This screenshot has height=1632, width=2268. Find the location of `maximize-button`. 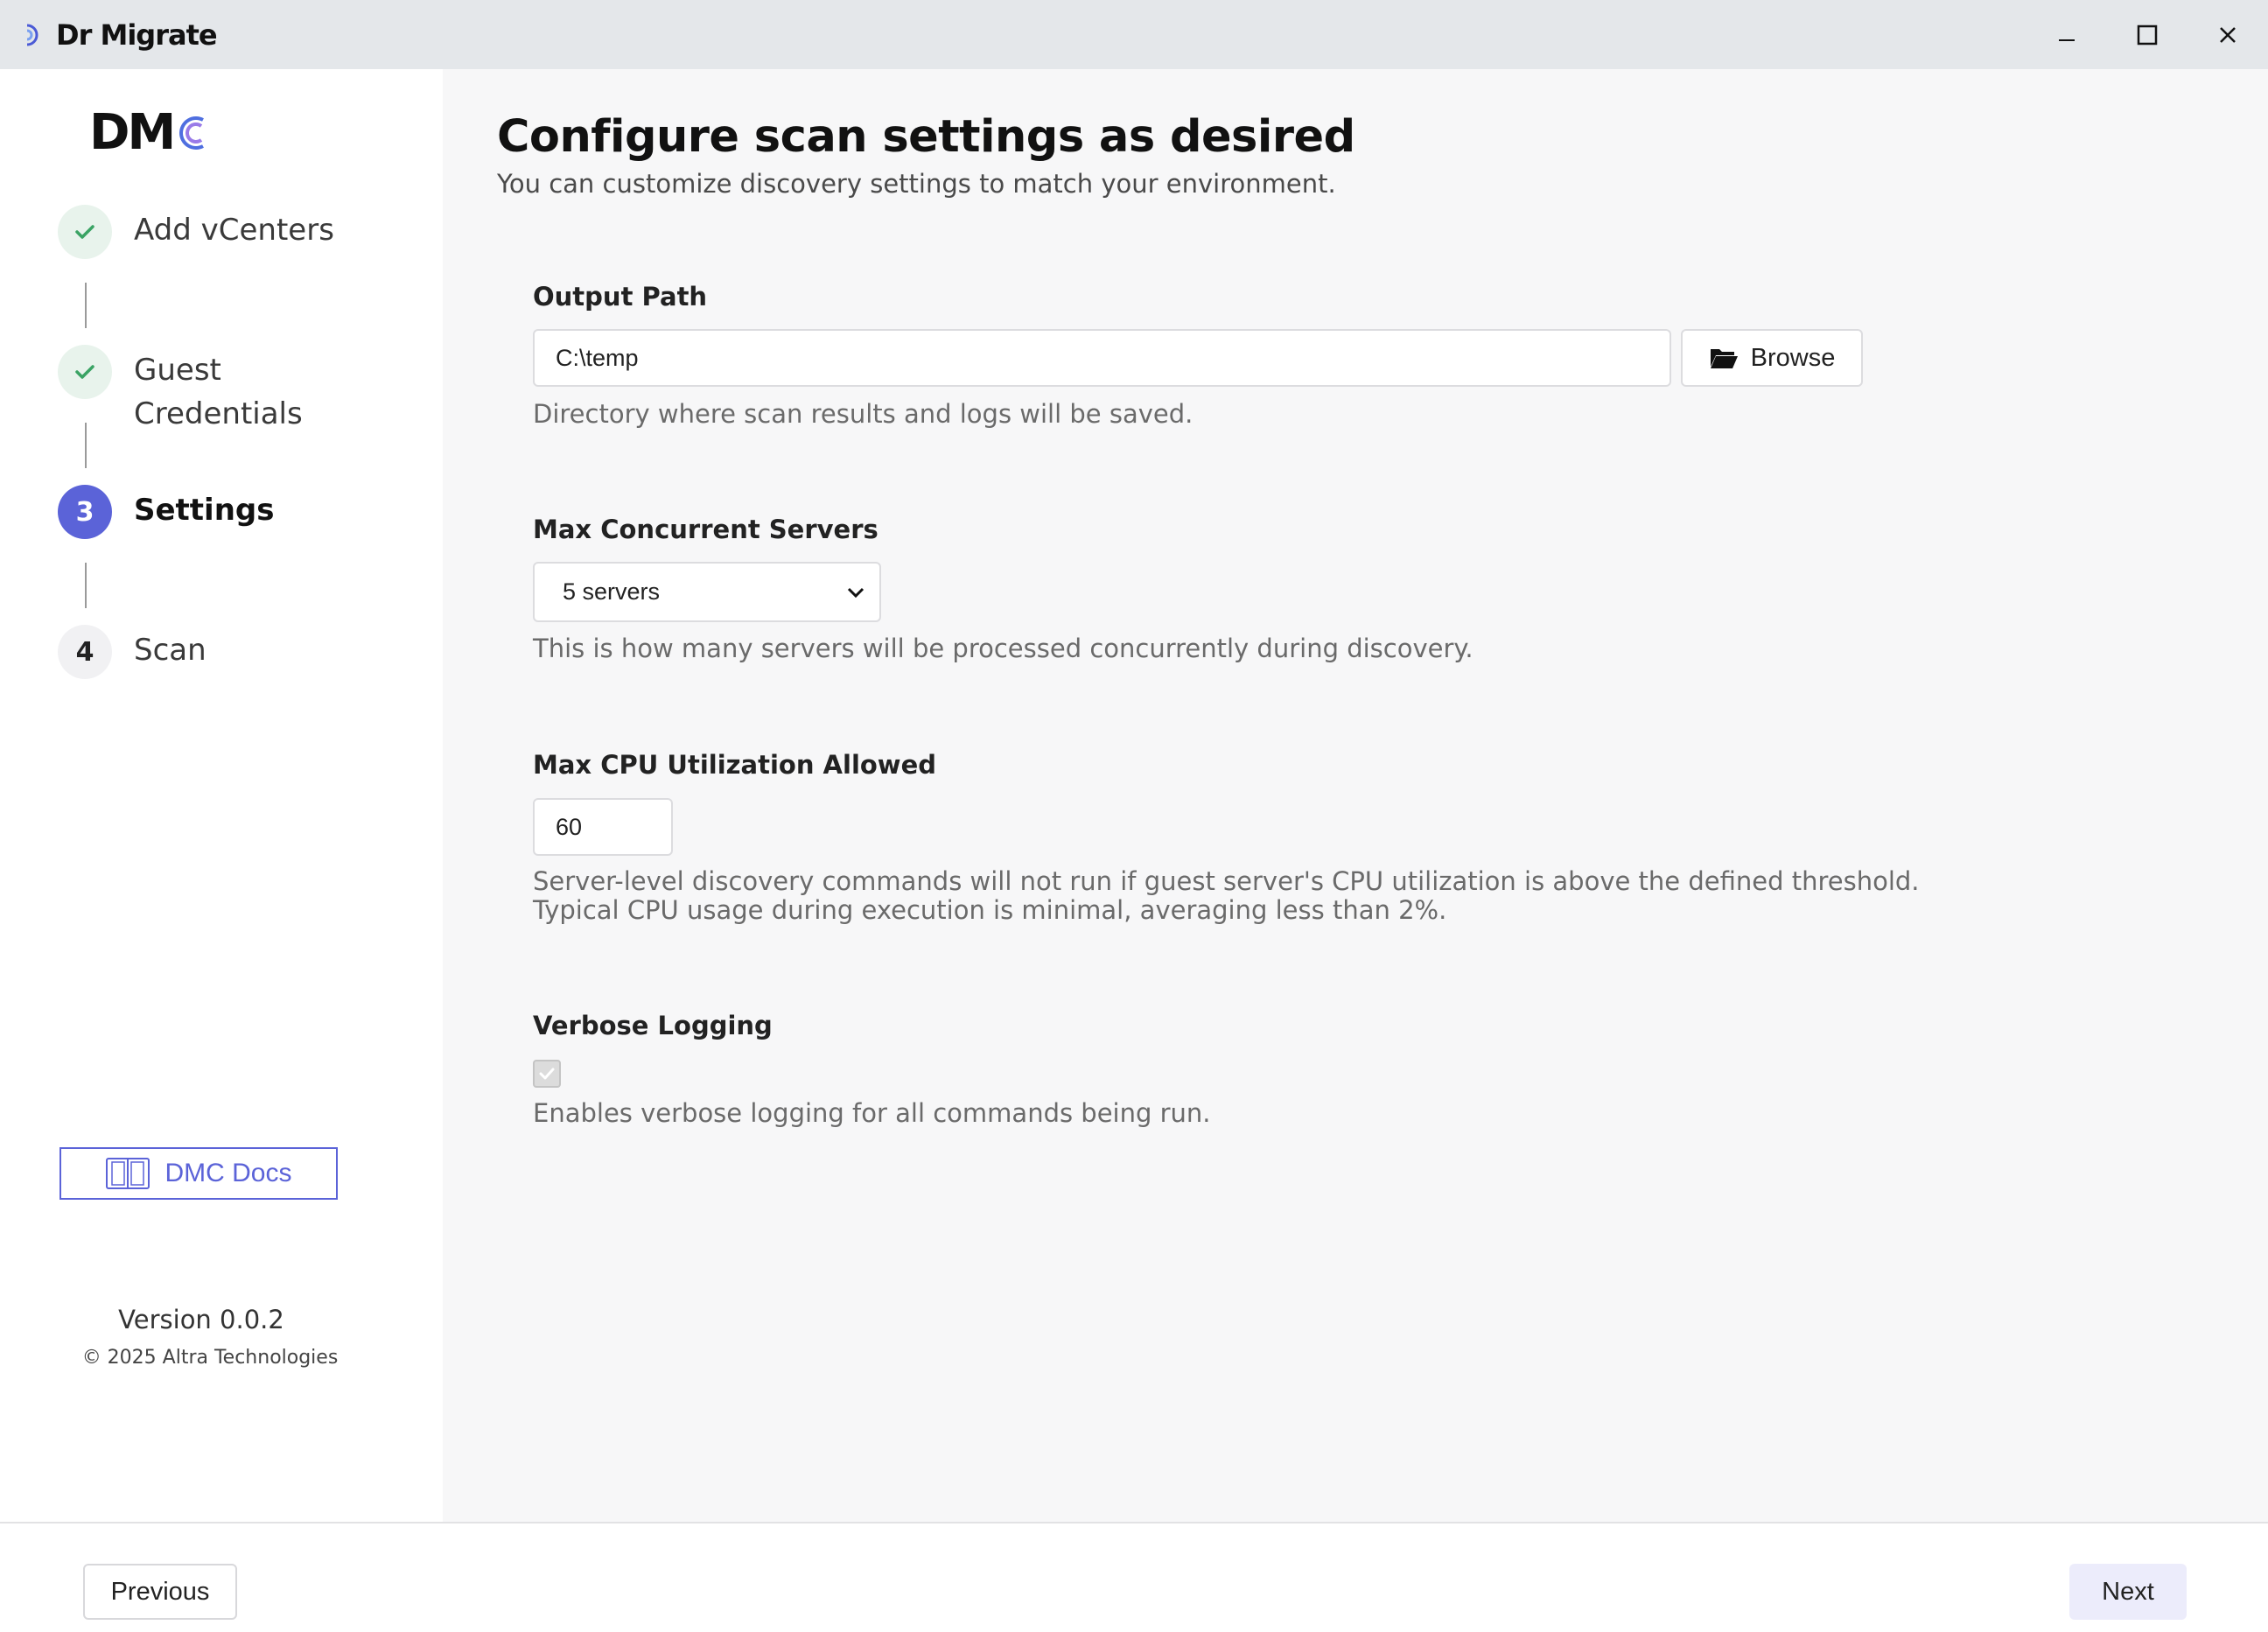

maximize-button is located at coordinates (2147, 34).